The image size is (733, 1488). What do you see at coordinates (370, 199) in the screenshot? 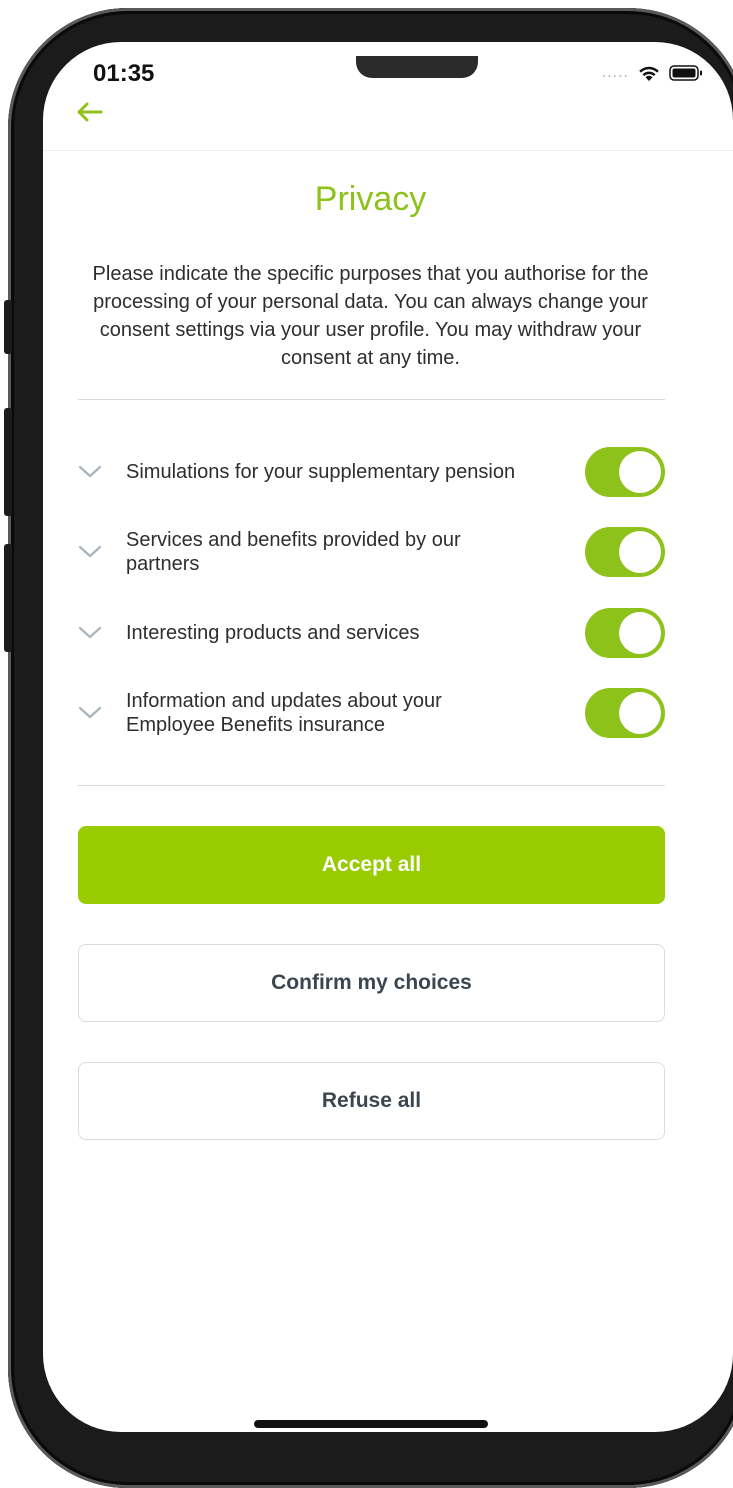
I see `page-title: Privacy` at bounding box center [370, 199].